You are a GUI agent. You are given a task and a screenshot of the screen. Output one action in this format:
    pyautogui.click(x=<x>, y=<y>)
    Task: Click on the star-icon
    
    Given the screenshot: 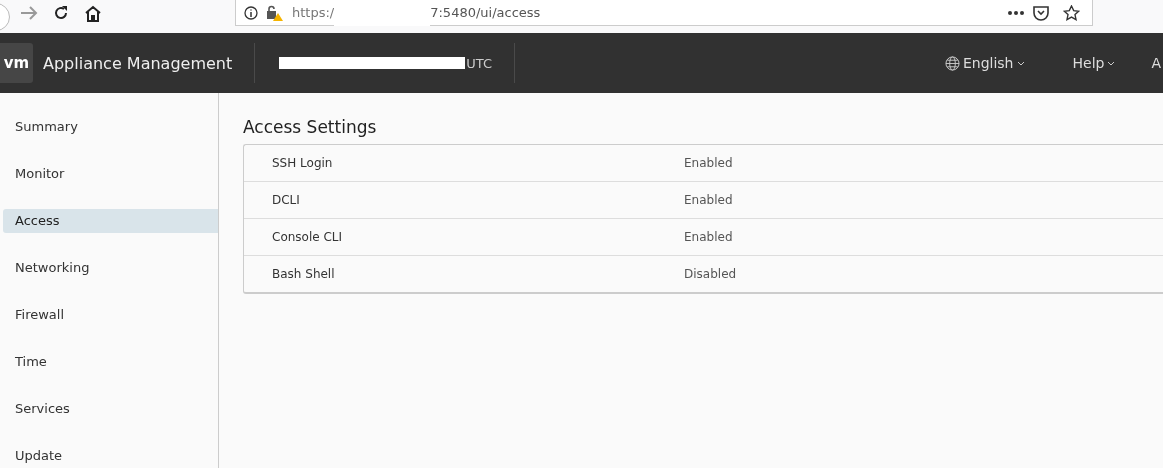 What is the action you would take?
    pyautogui.click(x=1071, y=12)
    